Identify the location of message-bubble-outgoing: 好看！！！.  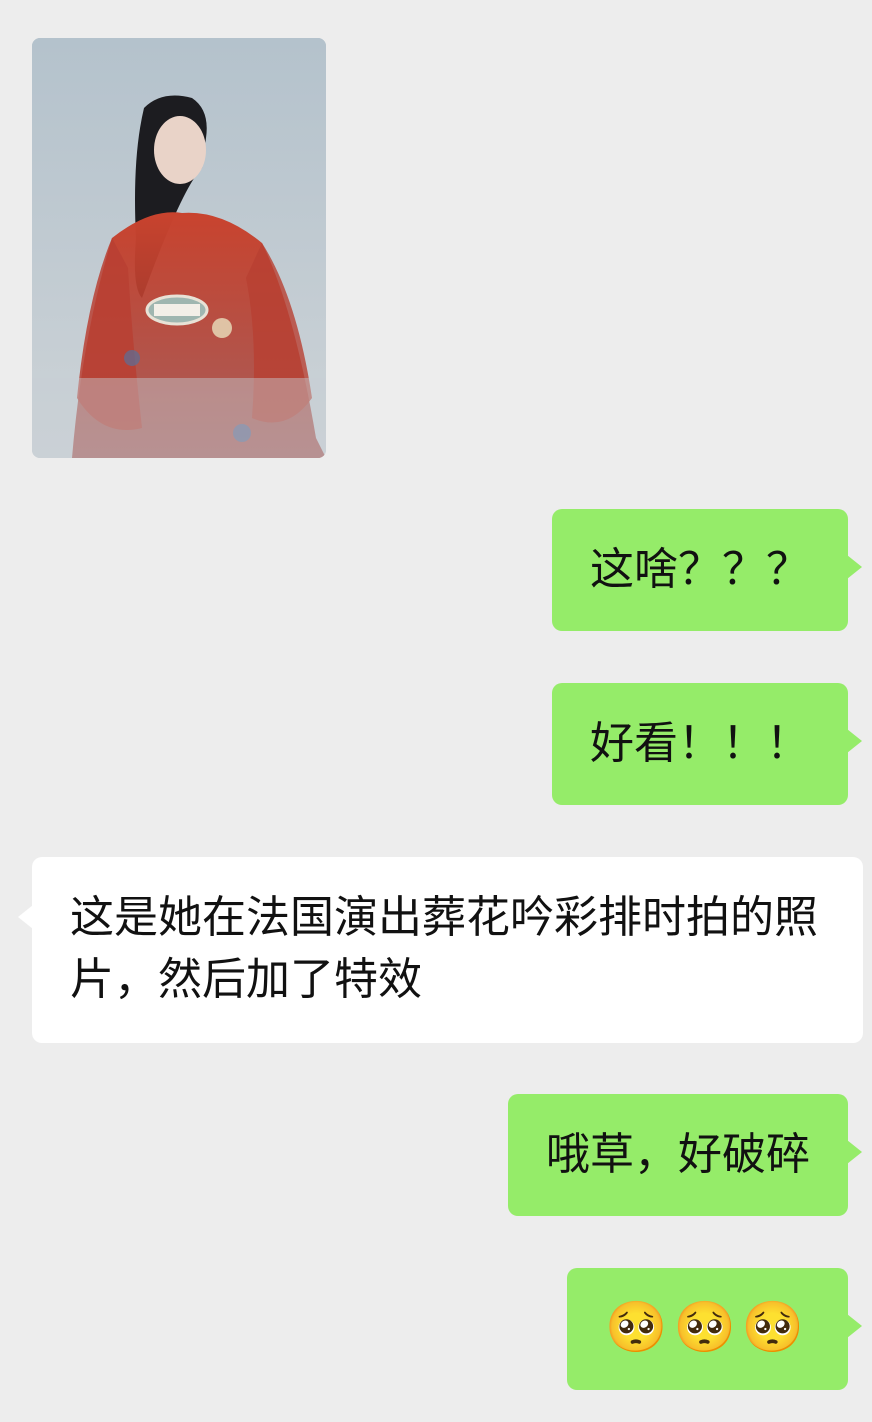
(707, 744).